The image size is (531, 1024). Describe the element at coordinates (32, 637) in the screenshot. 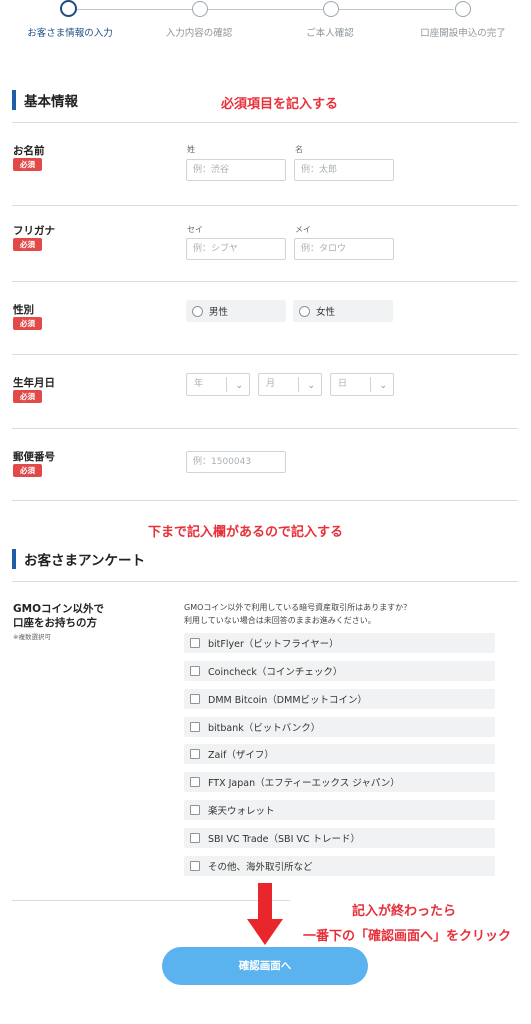

I see `survey-row-note: ※複数選択可` at that location.